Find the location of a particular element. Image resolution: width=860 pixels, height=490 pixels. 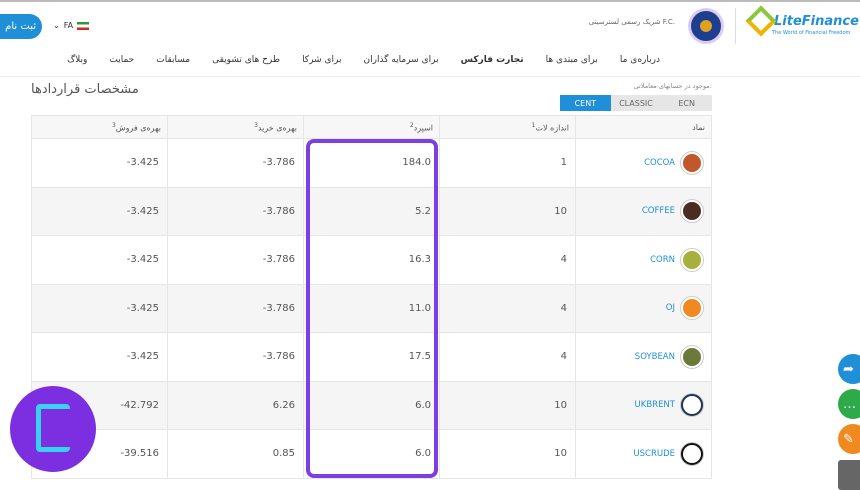

column-header: بهره‌ی فروش3 is located at coordinates (99, 127).